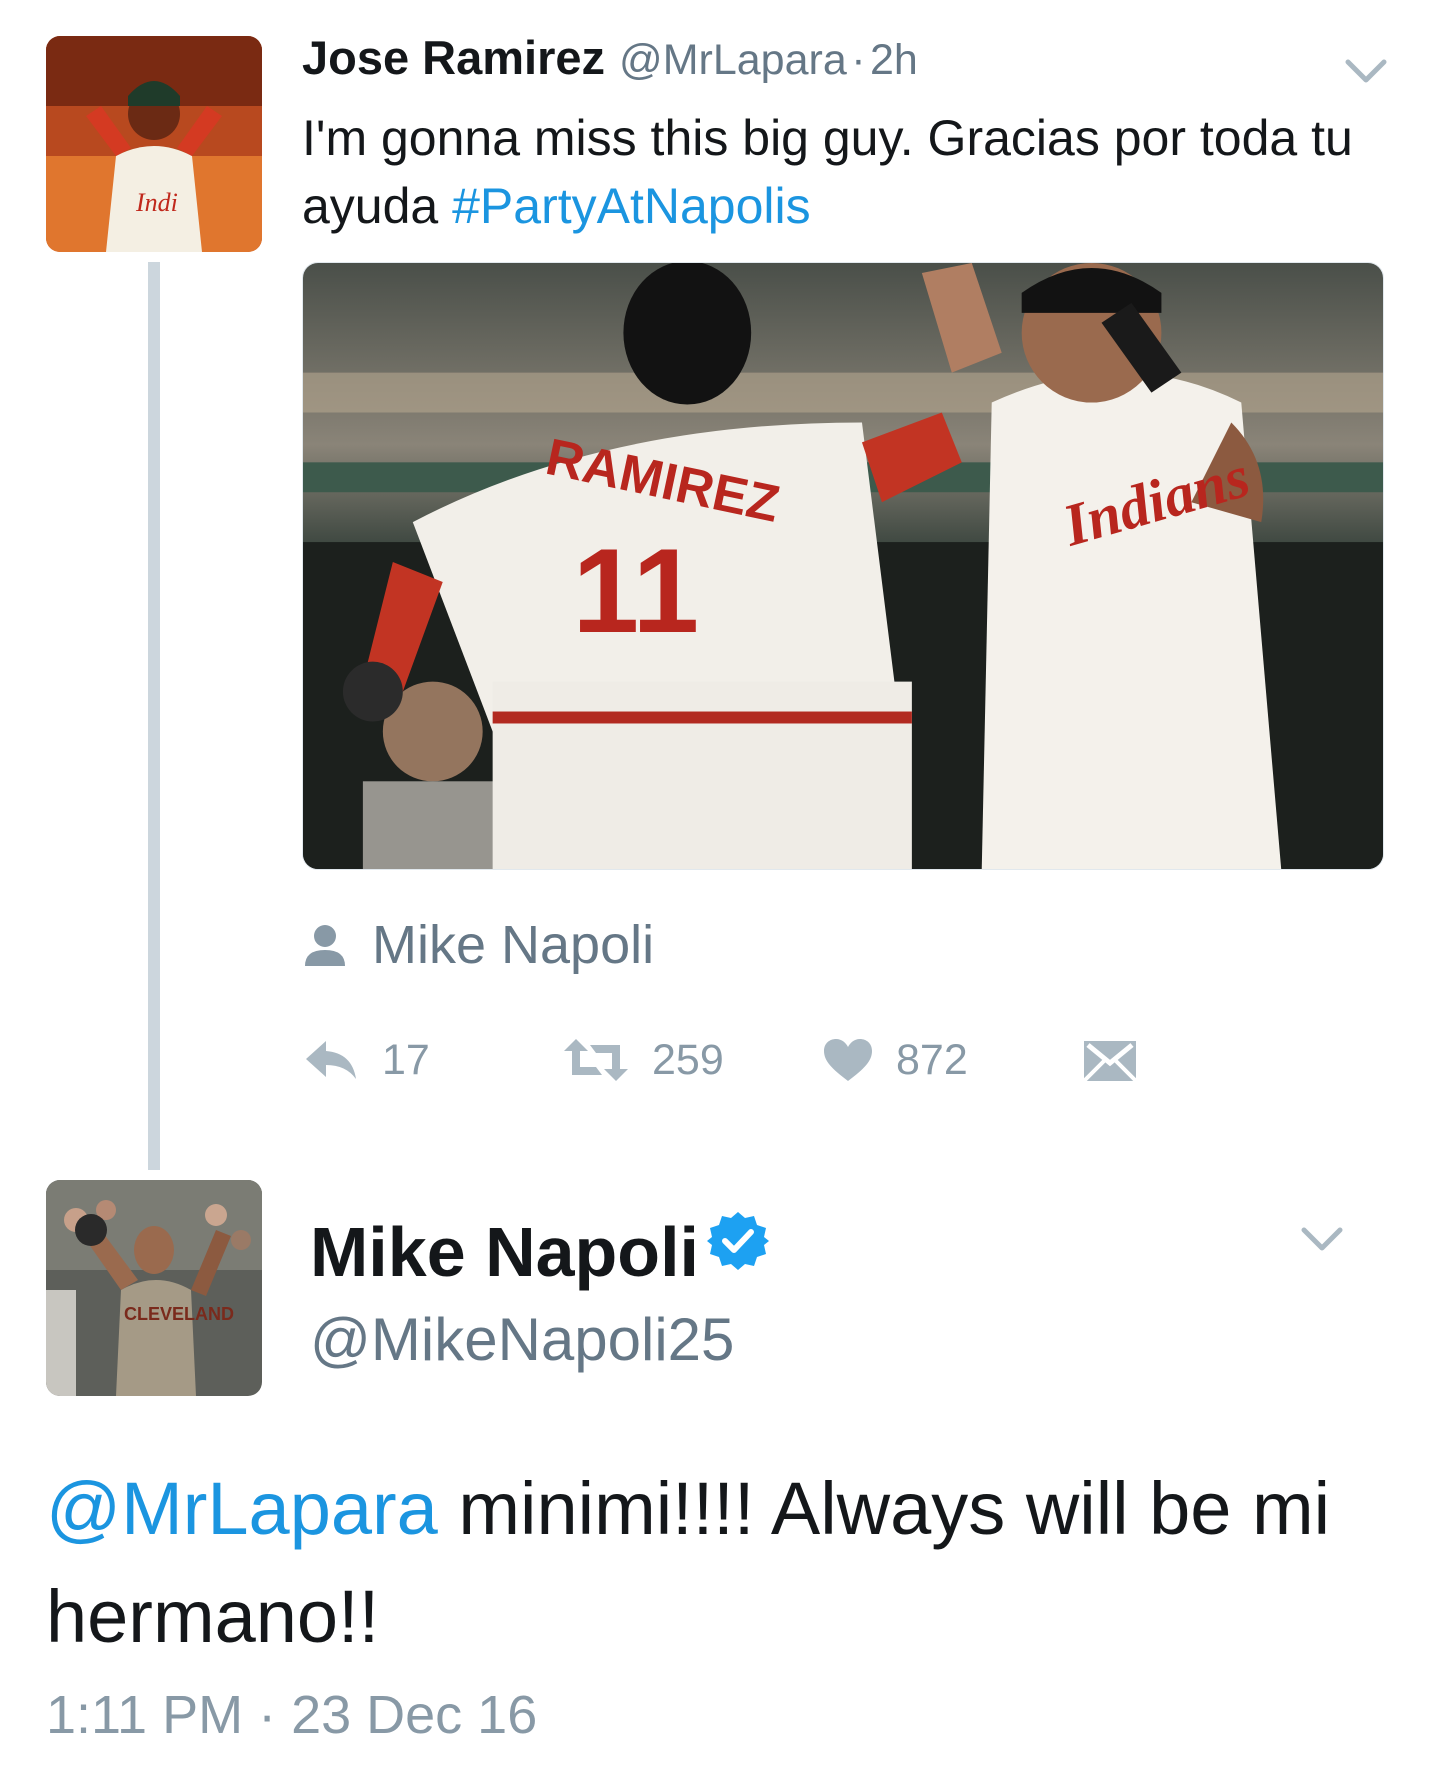 Image resolution: width=1439 pixels, height=1779 pixels. Describe the element at coordinates (179, 1314) in the screenshot. I see `svg-text: CLEVELAND` at that location.